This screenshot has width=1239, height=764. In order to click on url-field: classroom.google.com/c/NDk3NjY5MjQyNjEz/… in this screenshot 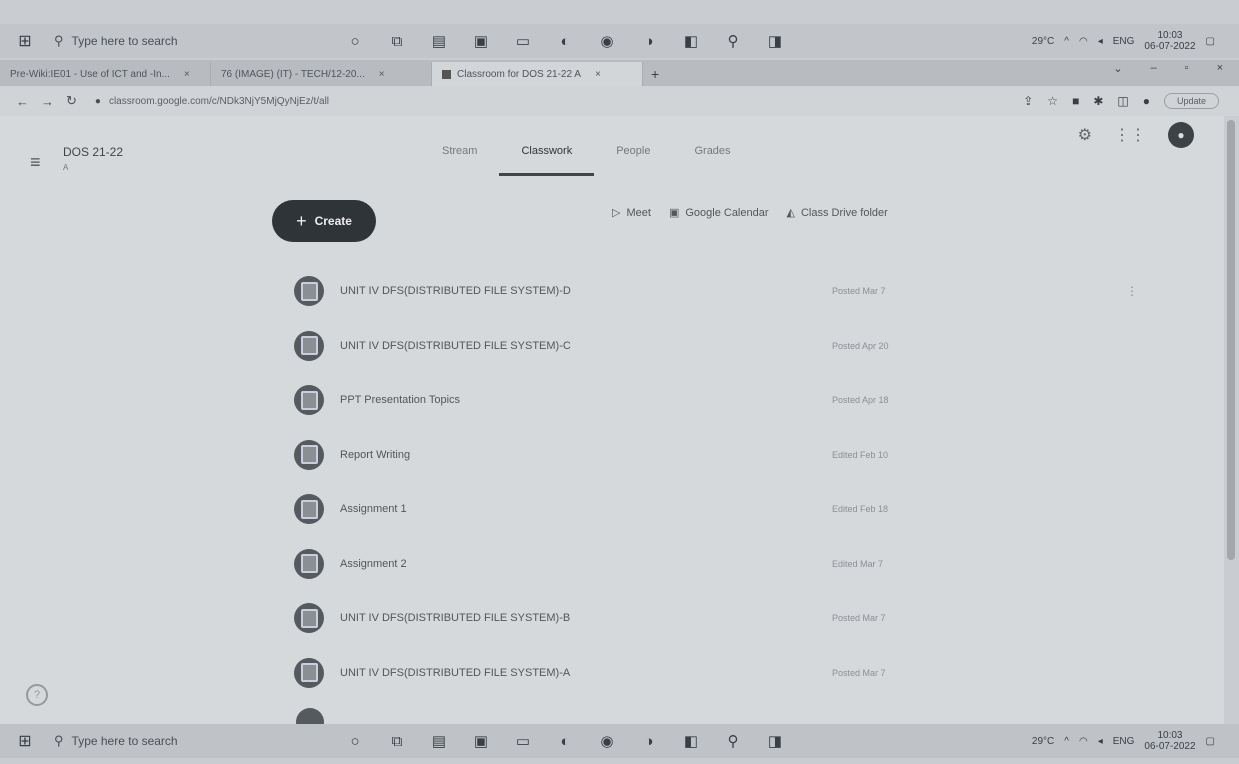, I will do `click(219, 101)`.